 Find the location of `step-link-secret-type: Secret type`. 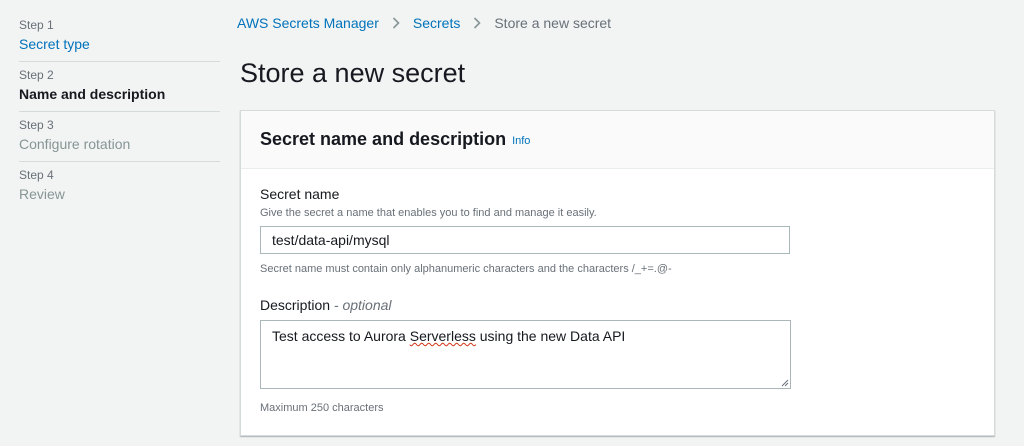

step-link-secret-type: Secret type is located at coordinates (119, 44).